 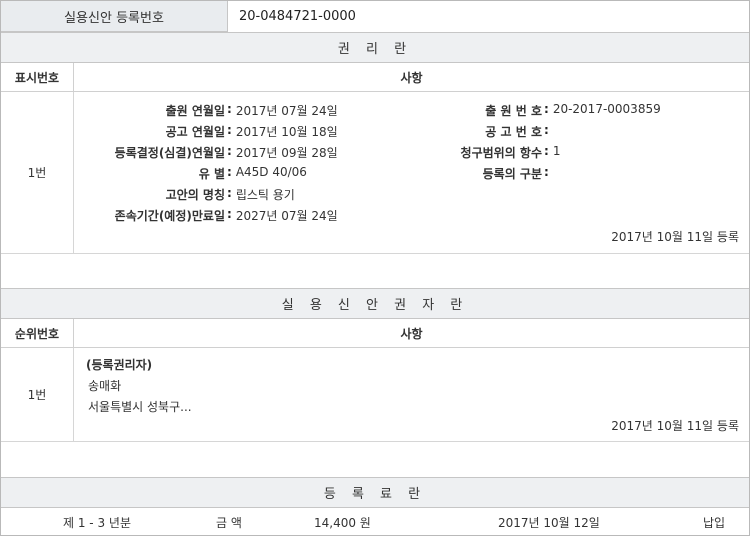 What do you see at coordinates (211, 174) in the screenshot?
I see `classification-label: 유 별` at bounding box center [211, 174].